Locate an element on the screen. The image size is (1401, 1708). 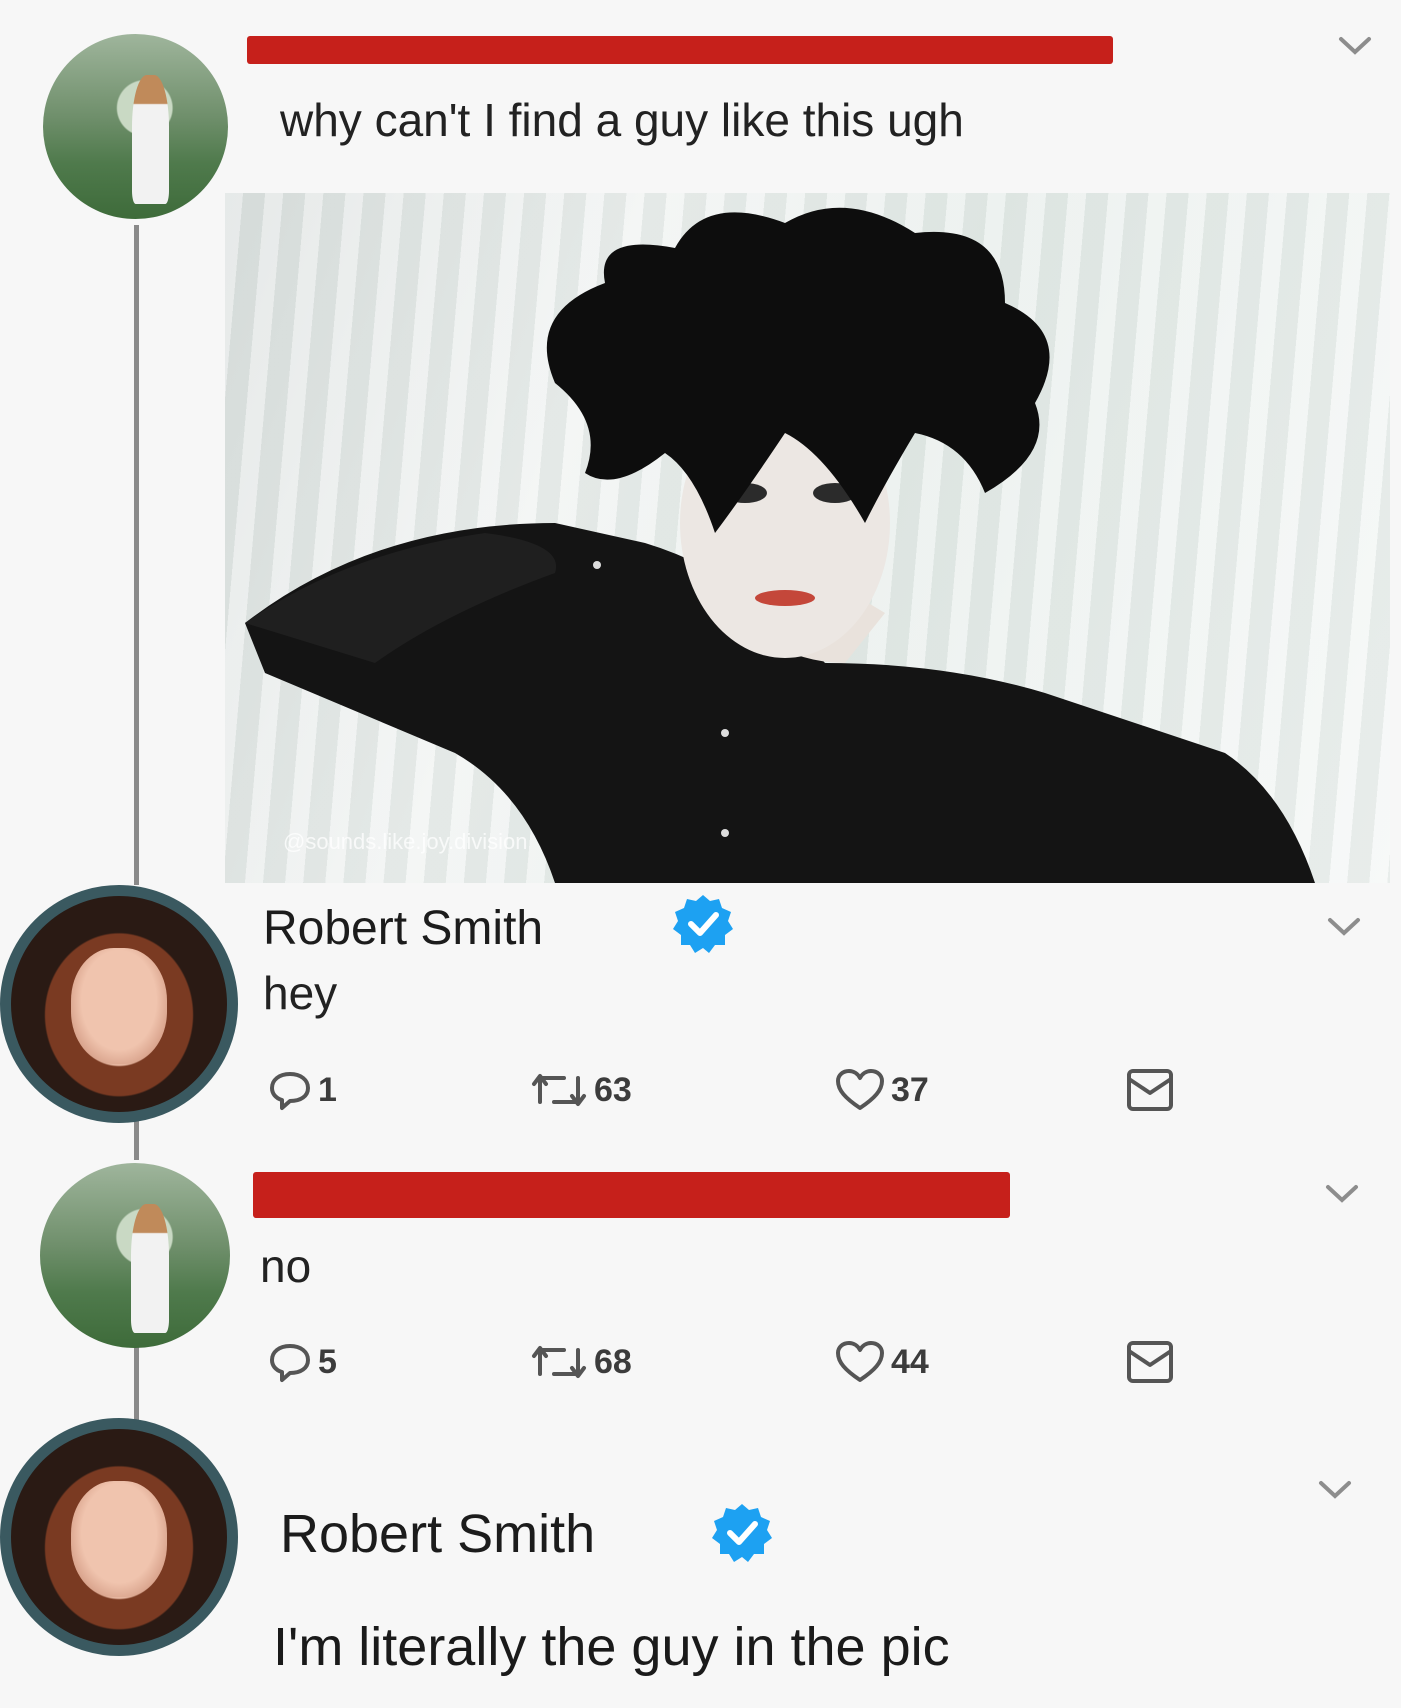
photo-watermark: @sounds.like.joy.division is located at coordinates (405, 841).